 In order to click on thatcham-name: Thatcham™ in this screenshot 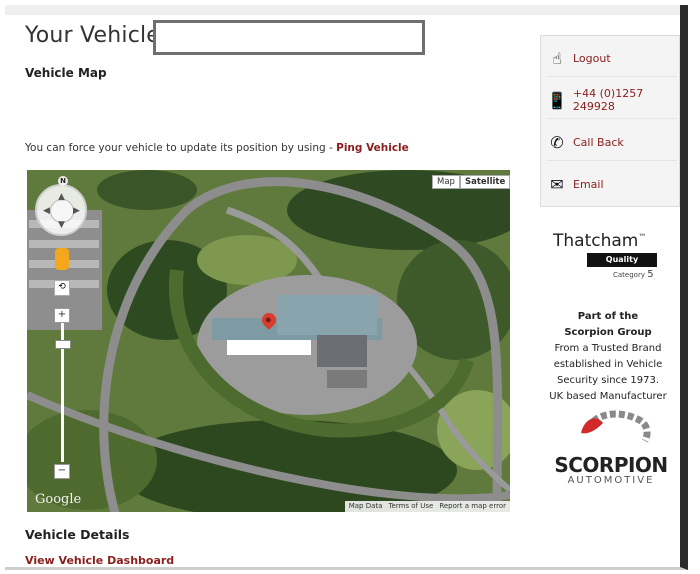, I will do `click(608, 241)`.